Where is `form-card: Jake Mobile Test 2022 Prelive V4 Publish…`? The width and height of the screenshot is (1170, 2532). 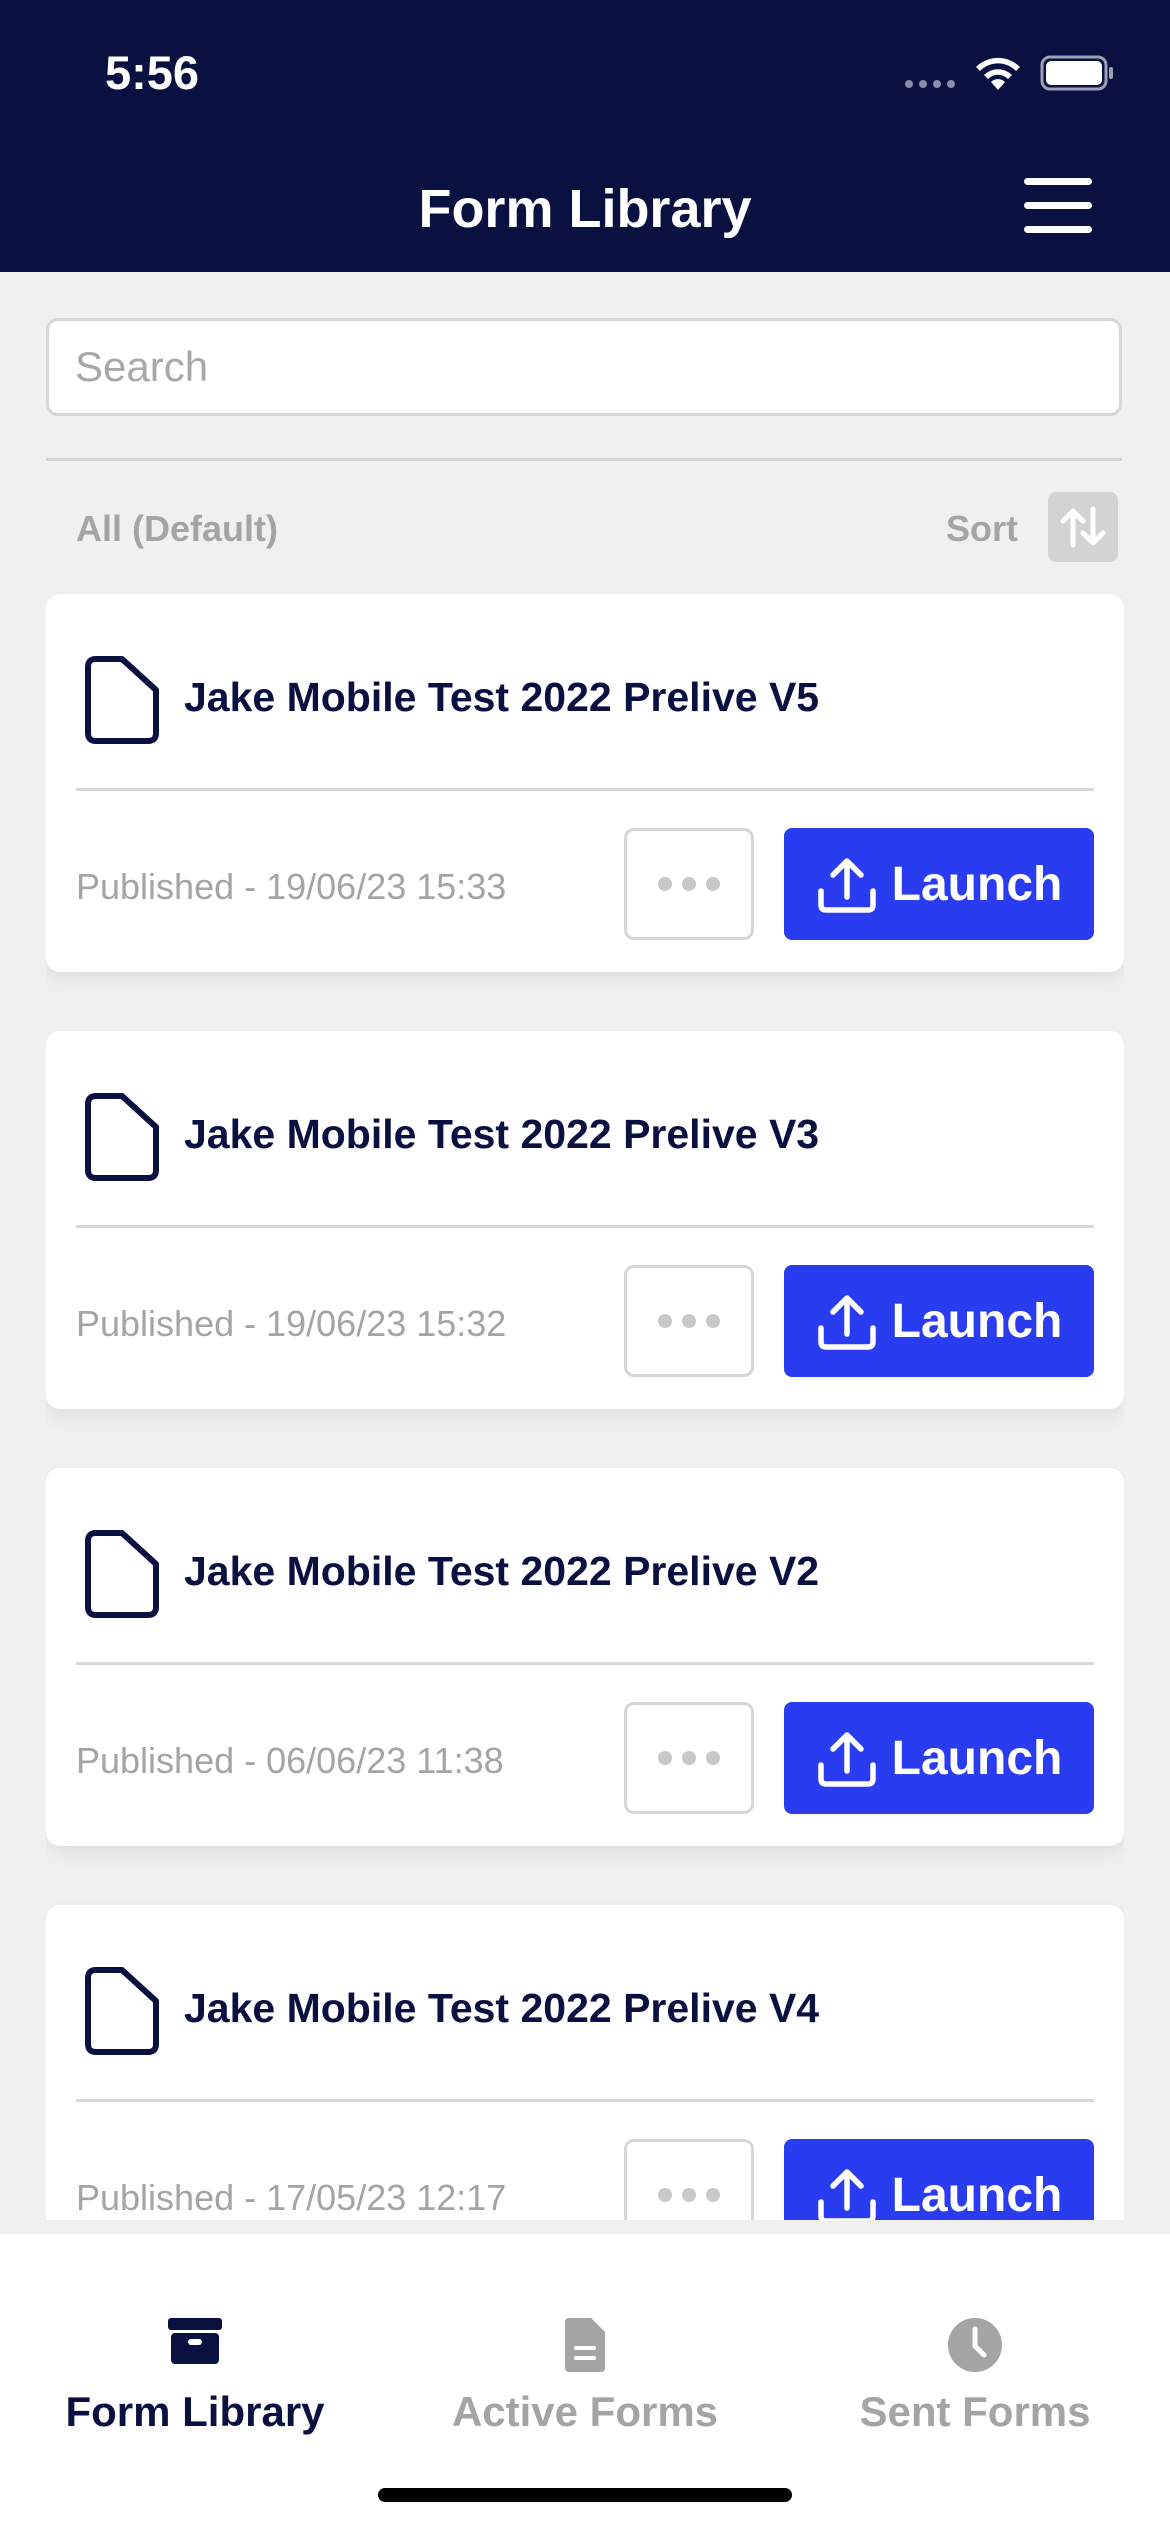 form-card: Jake Mobile Test 2022 Prelive V4 Publish… is located at coordinates (585, 2062).